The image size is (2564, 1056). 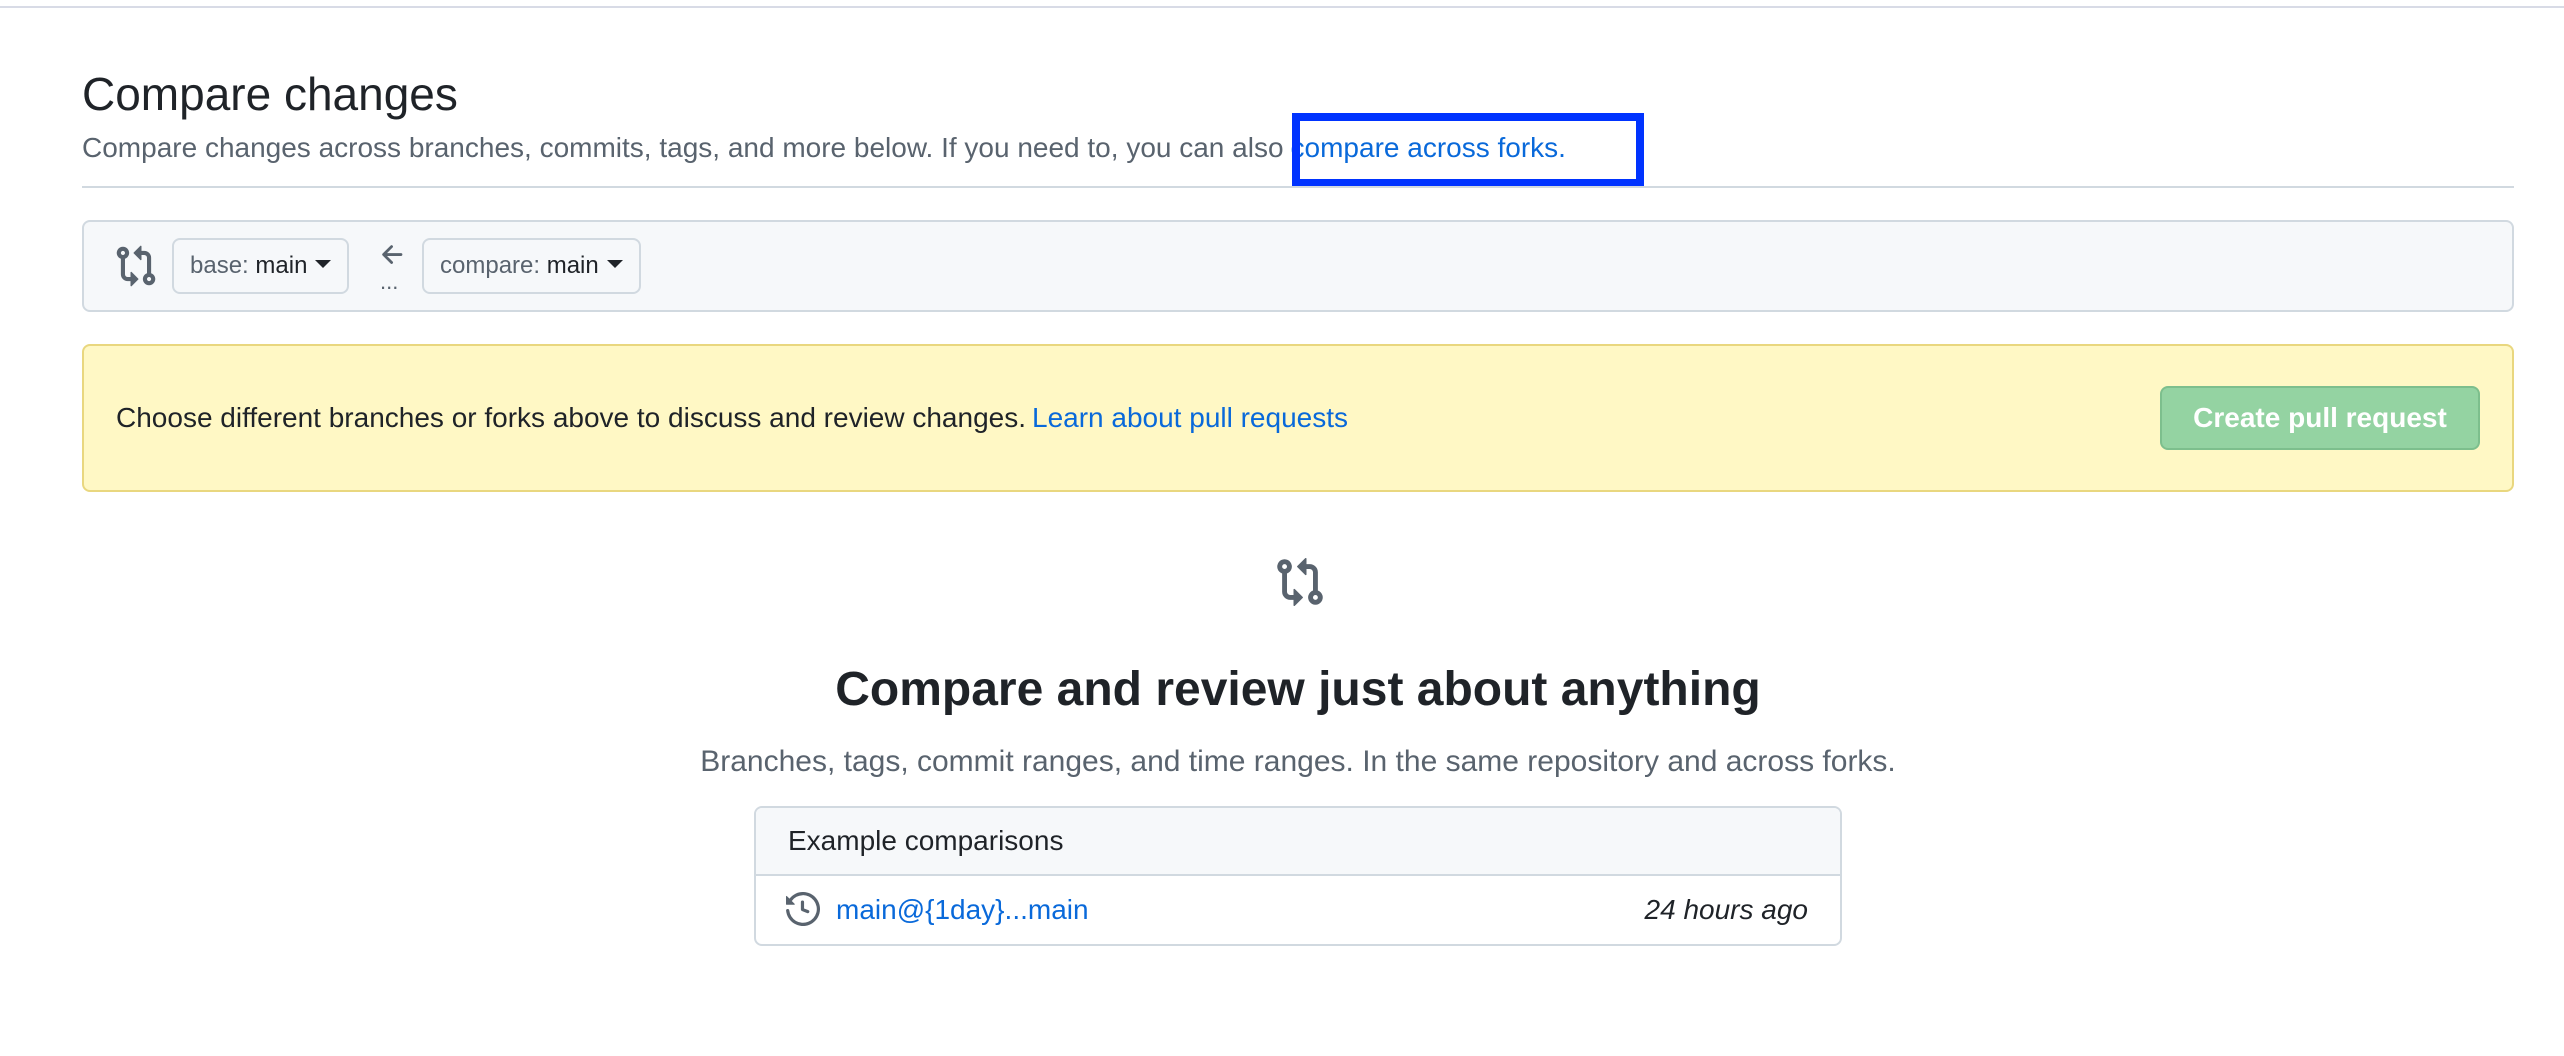 What do you see at coordinates (1298, 910) in the screenshot?
I see `list-item: main@{1day}...main 24 hours ago` at bounding box center [1298, 910].